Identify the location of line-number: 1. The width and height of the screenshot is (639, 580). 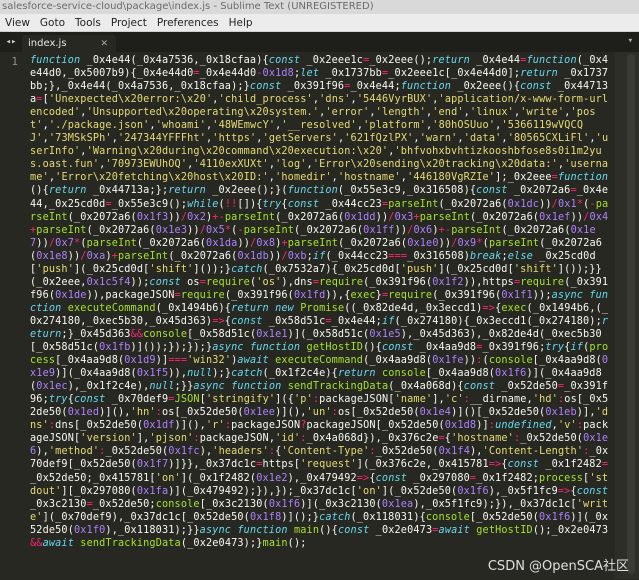
(14, 61).